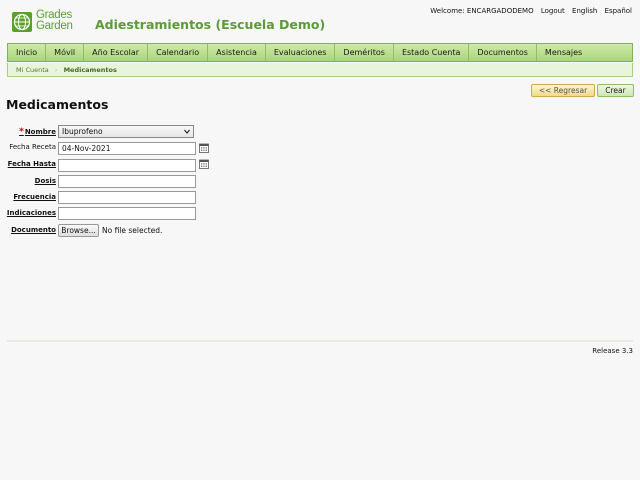 The height and width of the screenshot is (480, 640). Describe the element at coordinates (27, 52) in the screenshot. I see `nav-inicio: Inicio` at that location.